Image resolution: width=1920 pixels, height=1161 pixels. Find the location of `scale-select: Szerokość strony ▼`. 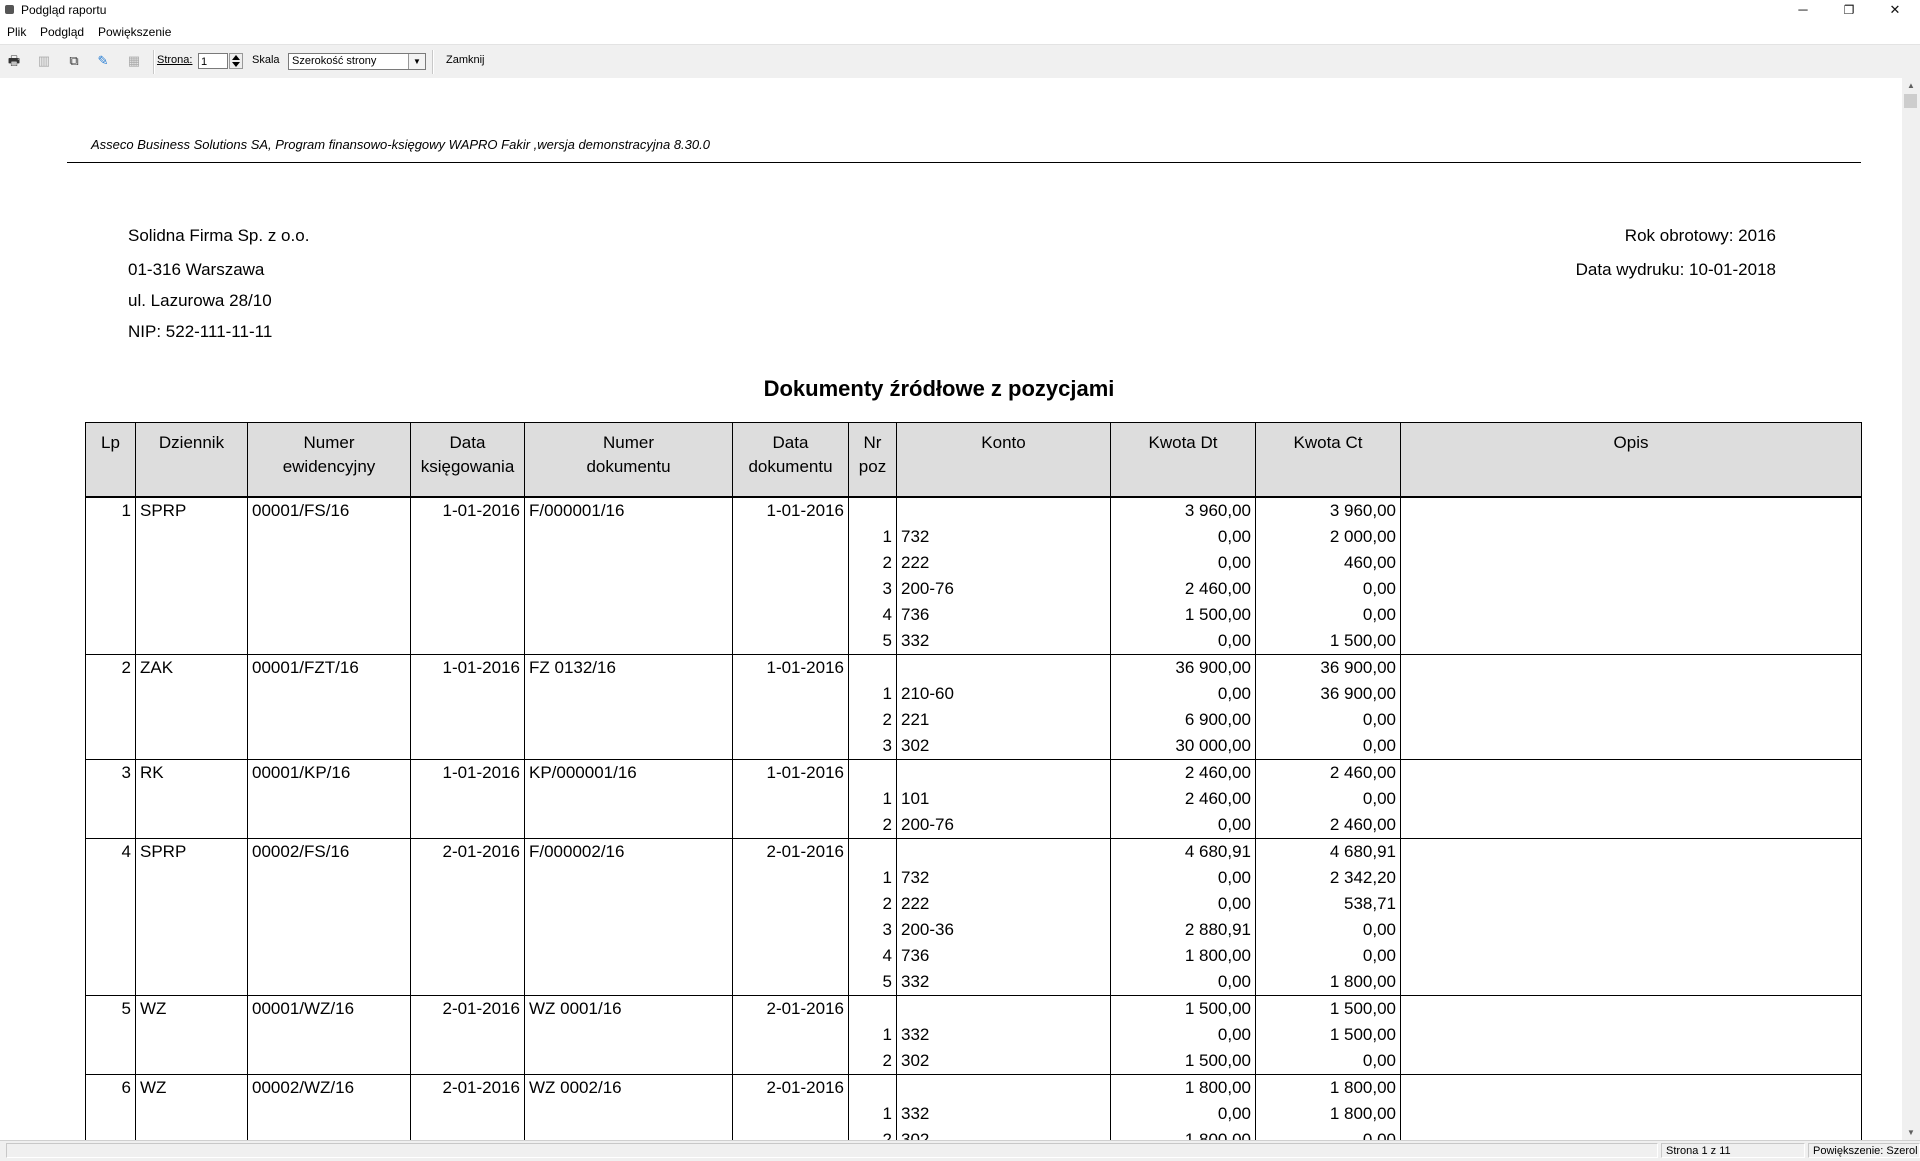

scale-select: Szerokość strony ▼ is located at coordinates (357, 61).